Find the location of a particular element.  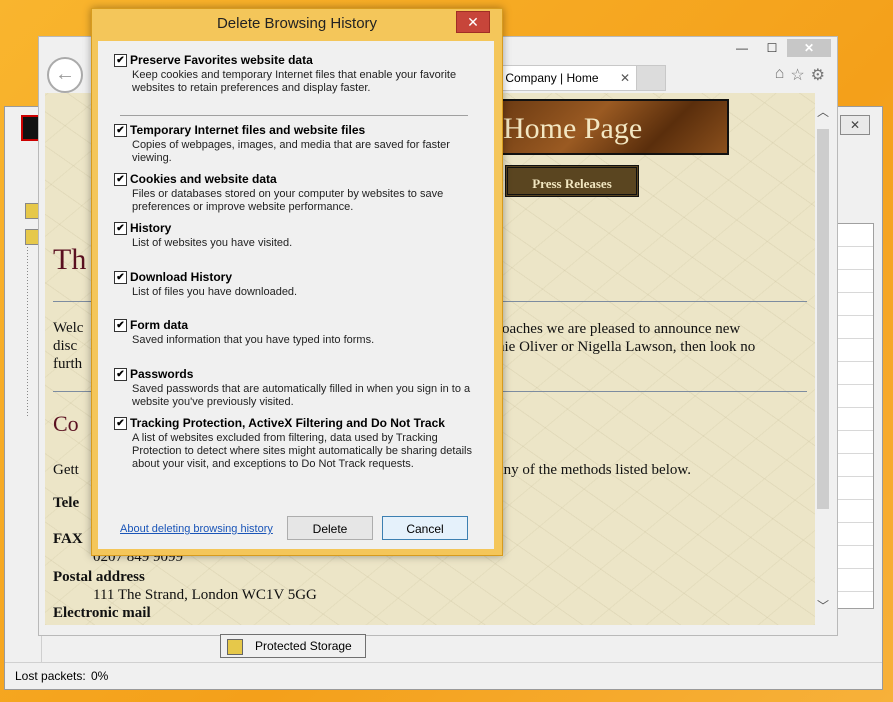

tab-close-icon: ✕ is located at coordinates (625, 78).